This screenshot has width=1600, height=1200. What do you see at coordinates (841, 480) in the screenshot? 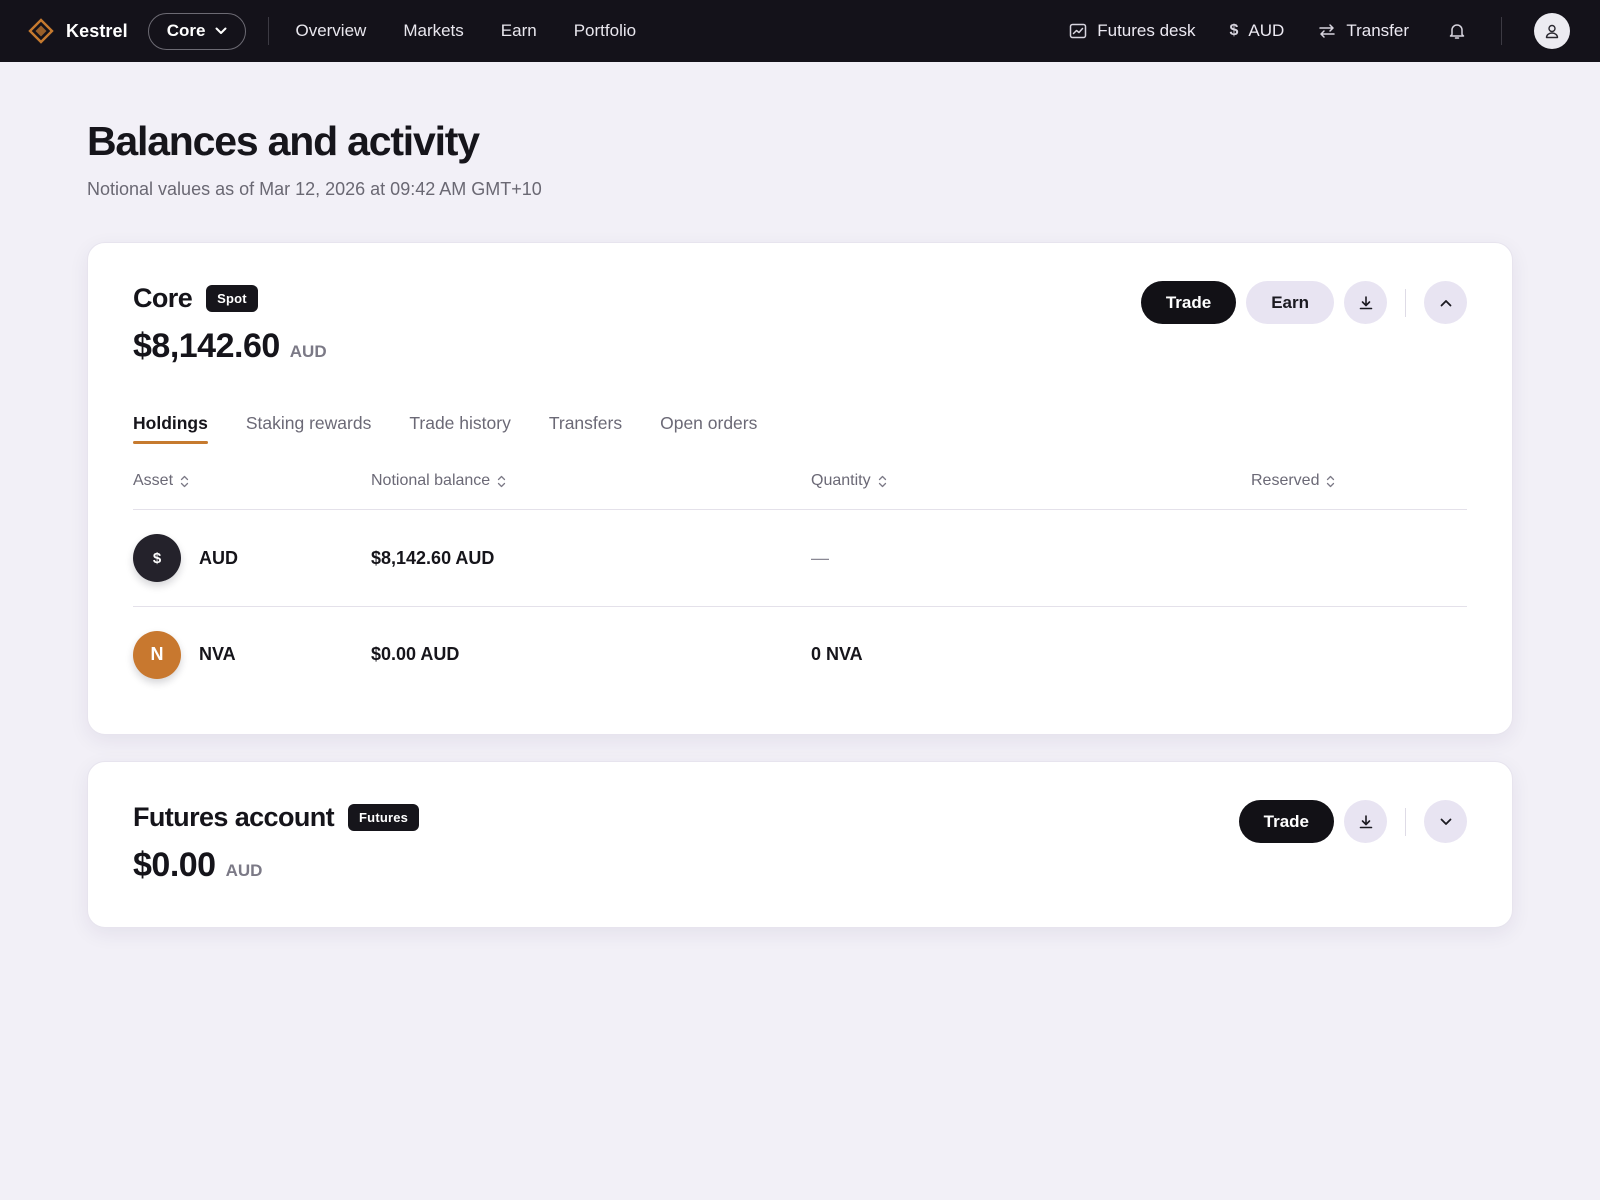
I see `column-header-label: Quantity` at bounding box center [841, 480].